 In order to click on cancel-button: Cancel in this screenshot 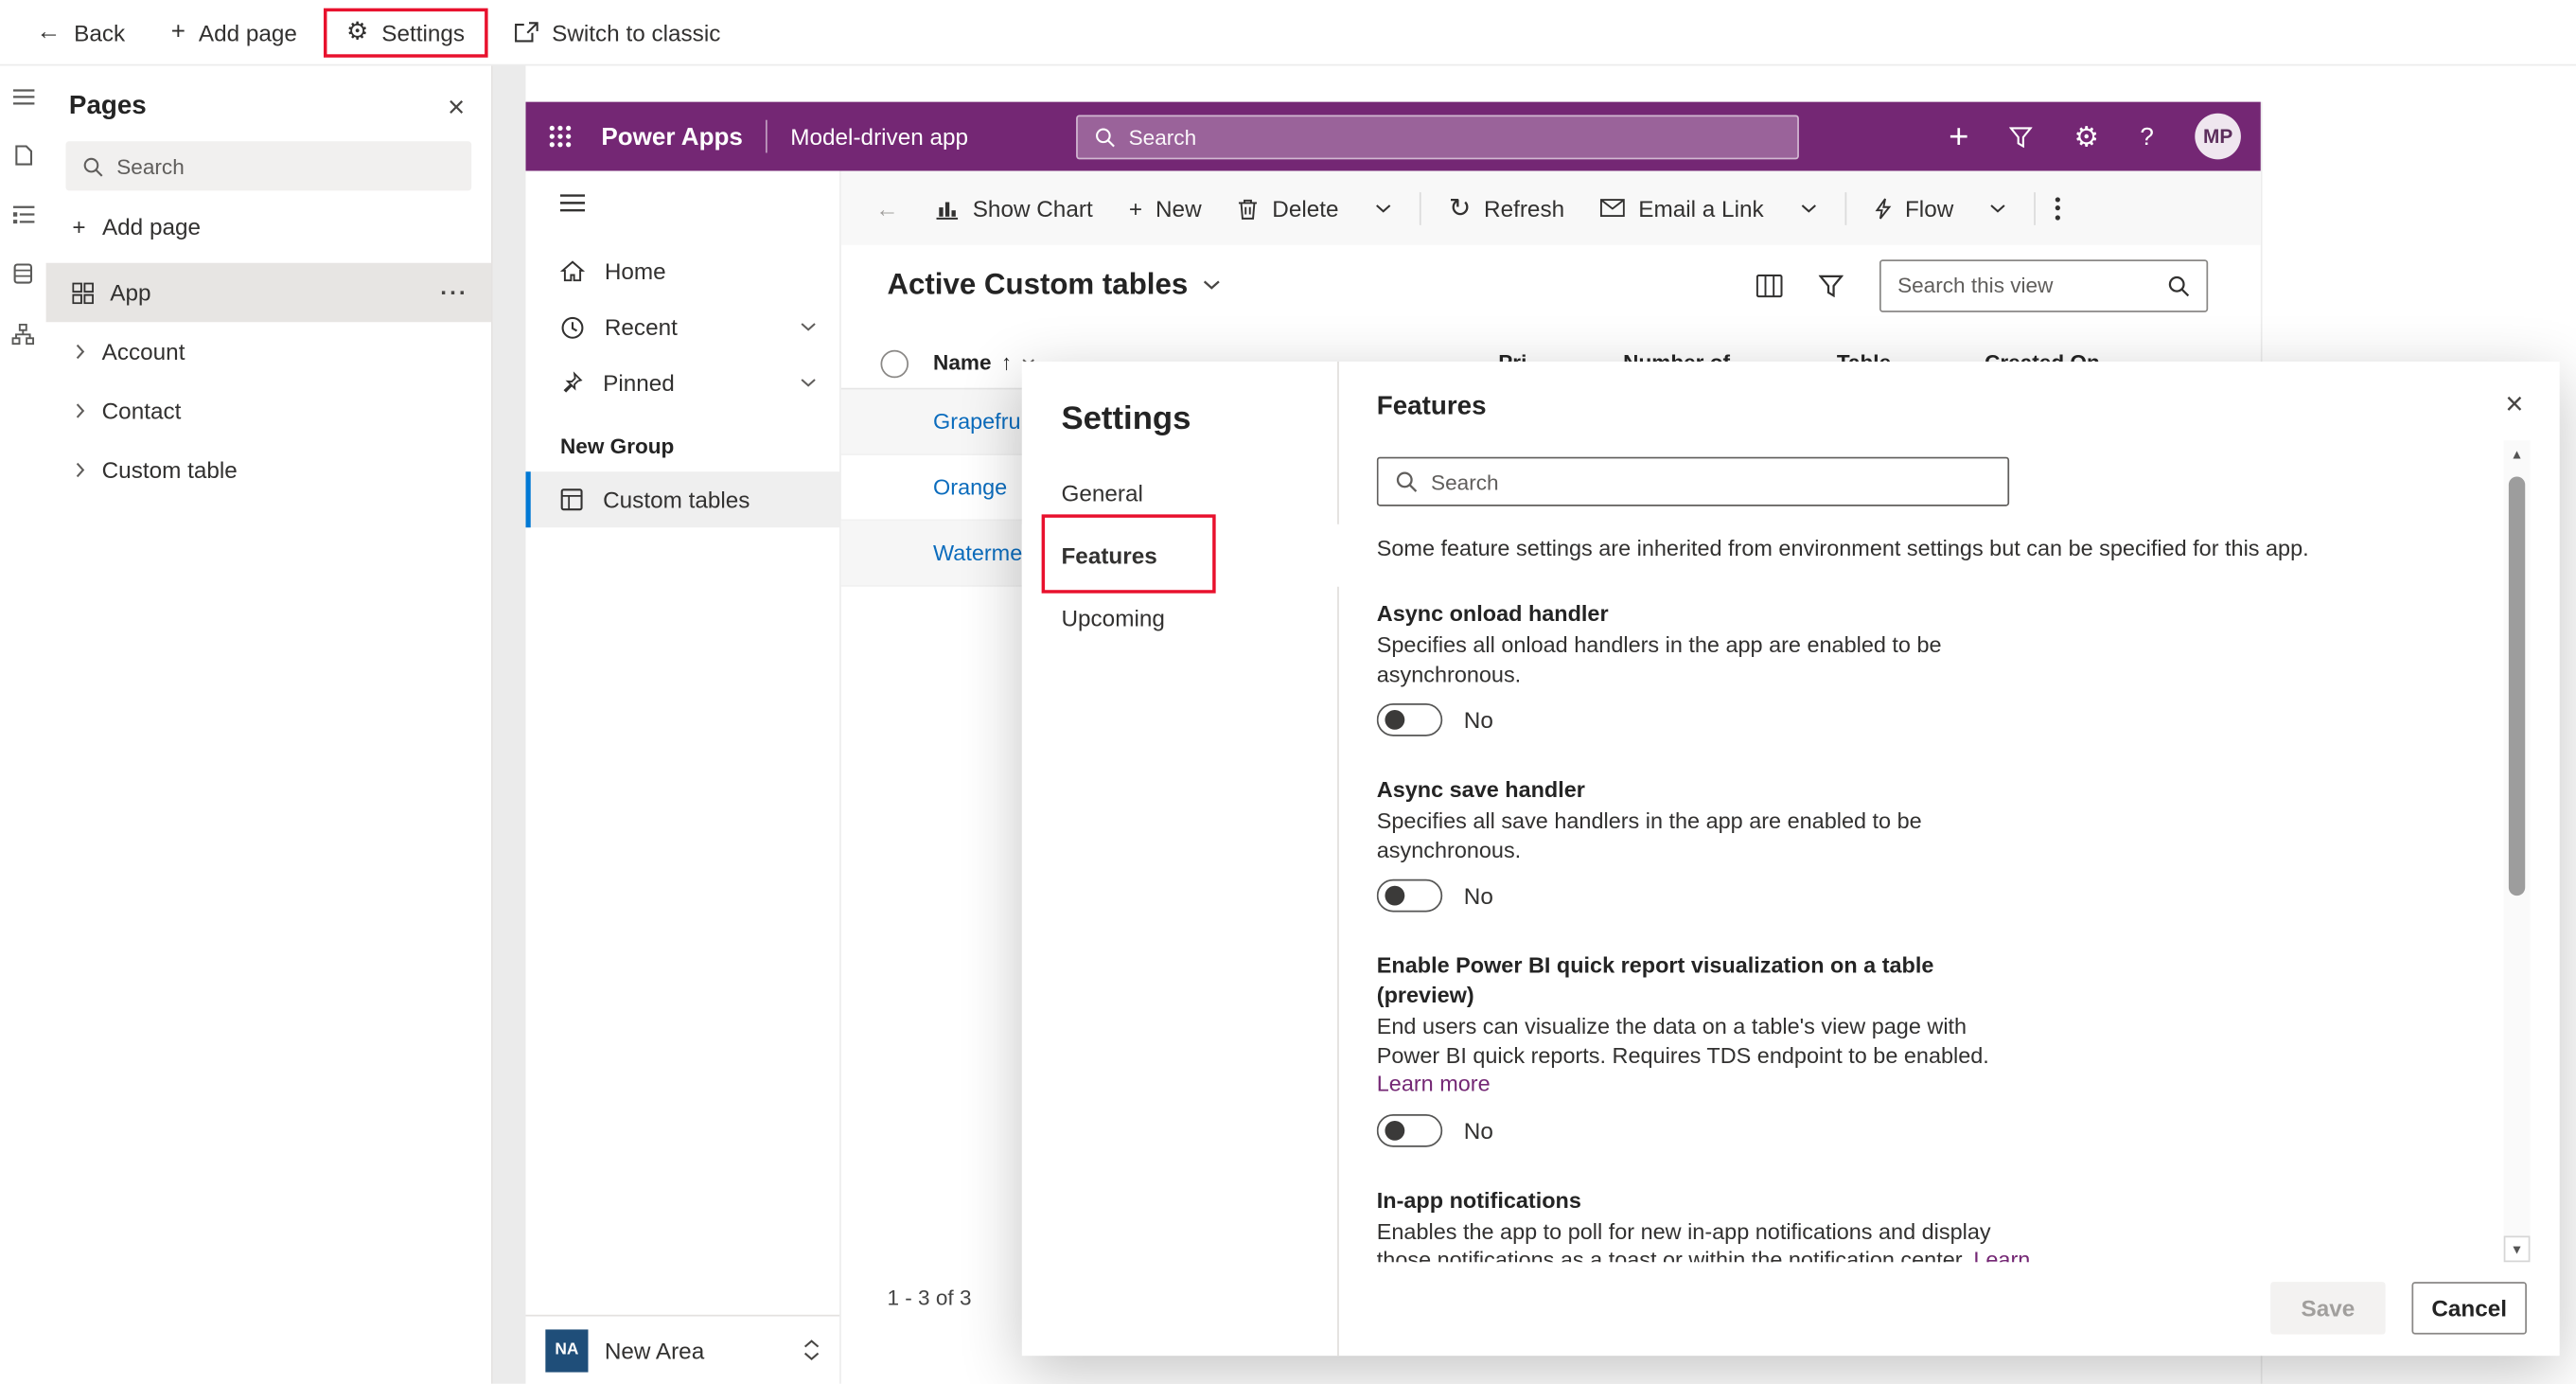, I will do `click(2469, 1308)`.